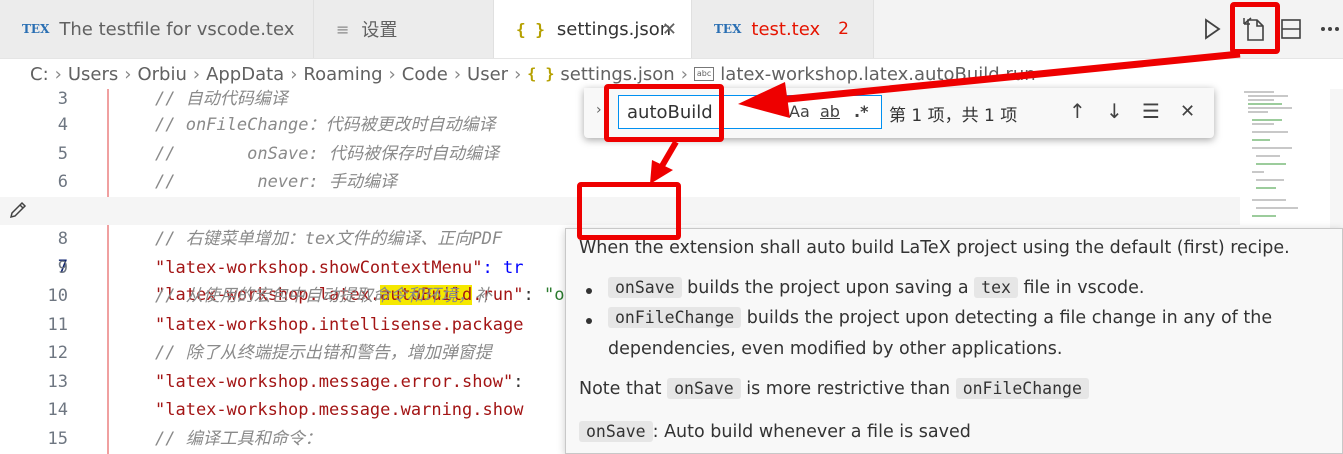 This screenshot has width=1343, height=454. What do you see at coordinates (62, 154) in the screenshot?
I see `line-number: 5` at bounding box center [62, 154].